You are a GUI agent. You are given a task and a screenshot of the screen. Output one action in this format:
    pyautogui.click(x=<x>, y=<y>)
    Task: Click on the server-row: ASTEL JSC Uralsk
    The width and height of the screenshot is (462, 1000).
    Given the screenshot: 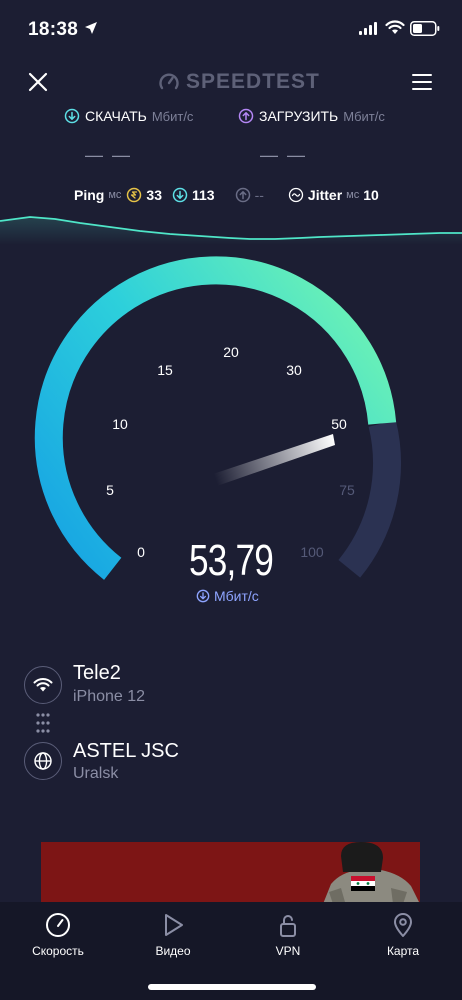 What is the action you would take?
    pyautogui.click(x=224, y=763)
    